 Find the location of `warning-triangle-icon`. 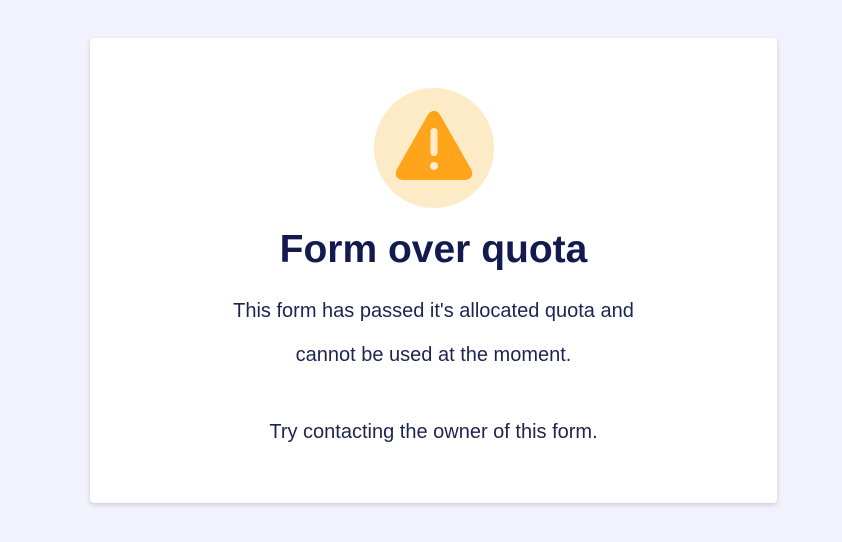

warning-triangle-icon is located at coordinates (434, 145).